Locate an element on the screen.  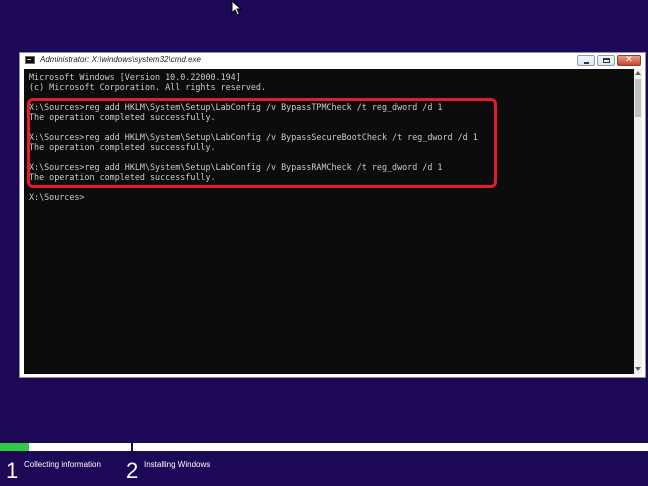
step-number-1: 1 is located at coordinates (12, 470).